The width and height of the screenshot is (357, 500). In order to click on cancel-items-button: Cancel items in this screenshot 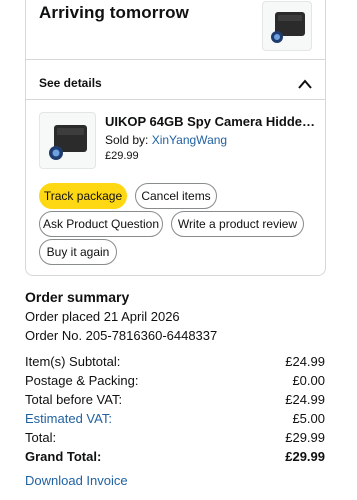, I will do `click(176, 196)`.